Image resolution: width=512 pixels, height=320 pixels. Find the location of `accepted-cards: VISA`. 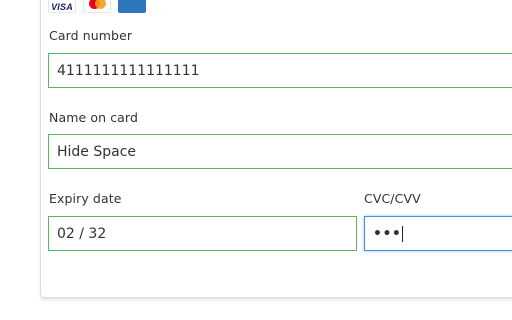

accepted-cards: VISA is located at coordinates (97, 6).